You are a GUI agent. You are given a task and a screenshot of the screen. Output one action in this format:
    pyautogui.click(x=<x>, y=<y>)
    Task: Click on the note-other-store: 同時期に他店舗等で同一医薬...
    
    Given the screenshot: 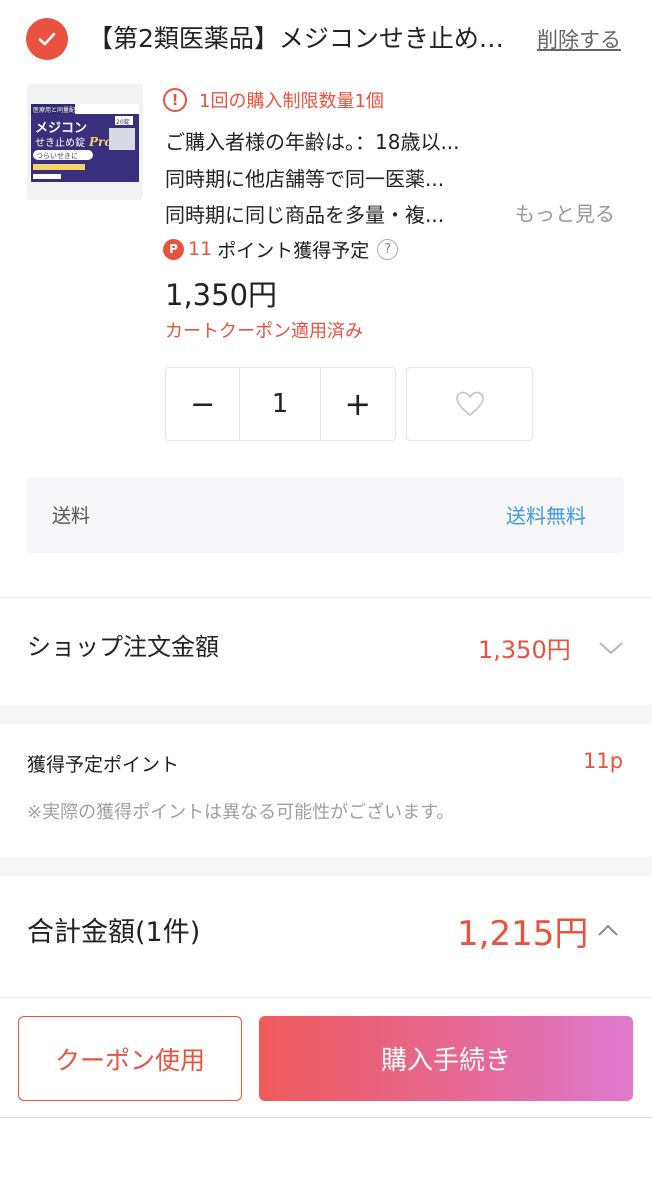 What is the action you would take?
    pyautogui.click(x=305, y=179)
    